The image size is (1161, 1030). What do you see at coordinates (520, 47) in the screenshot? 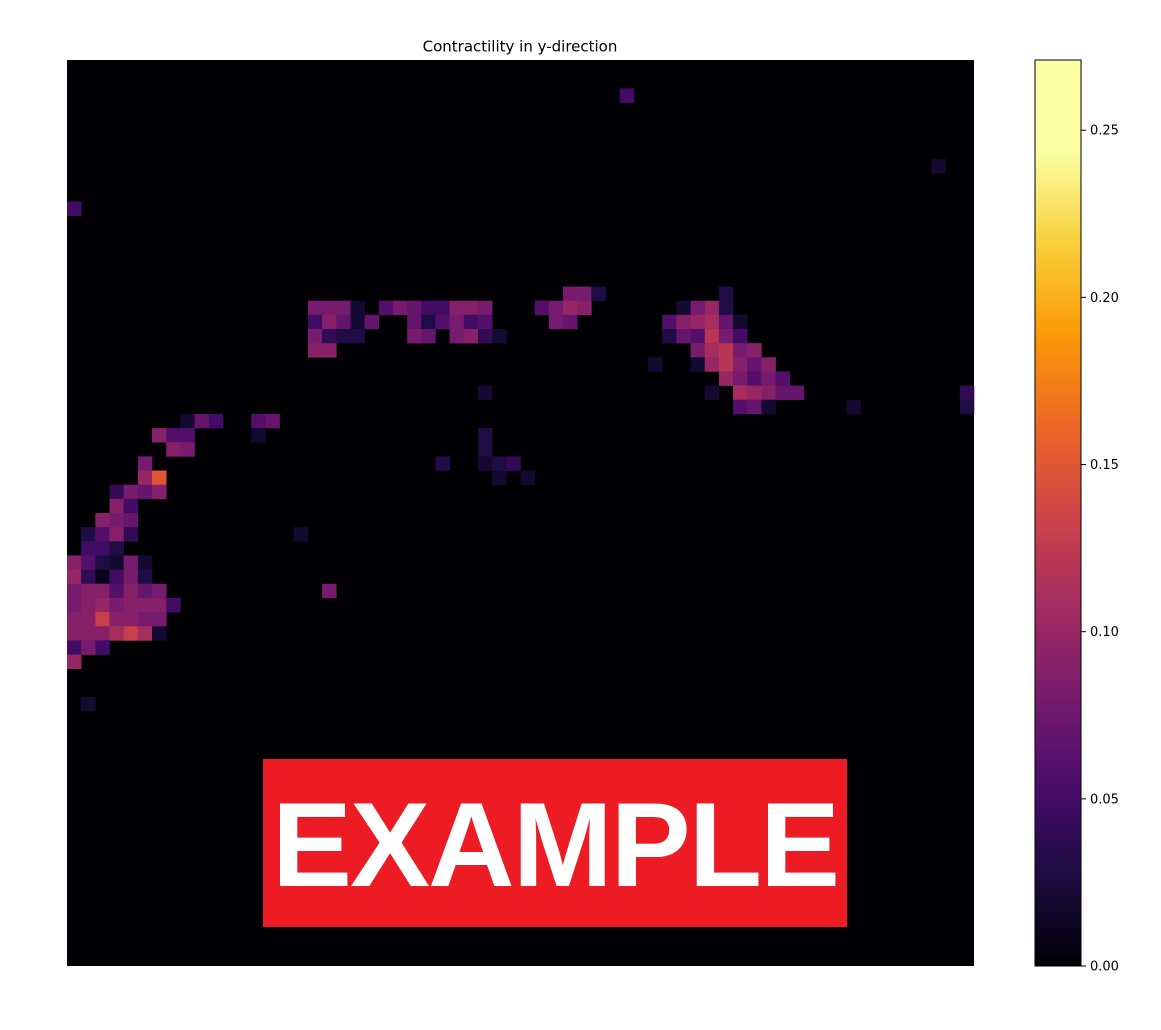
I see `chart-title: Contractility in y-direction` at bounding box center [520, 47].